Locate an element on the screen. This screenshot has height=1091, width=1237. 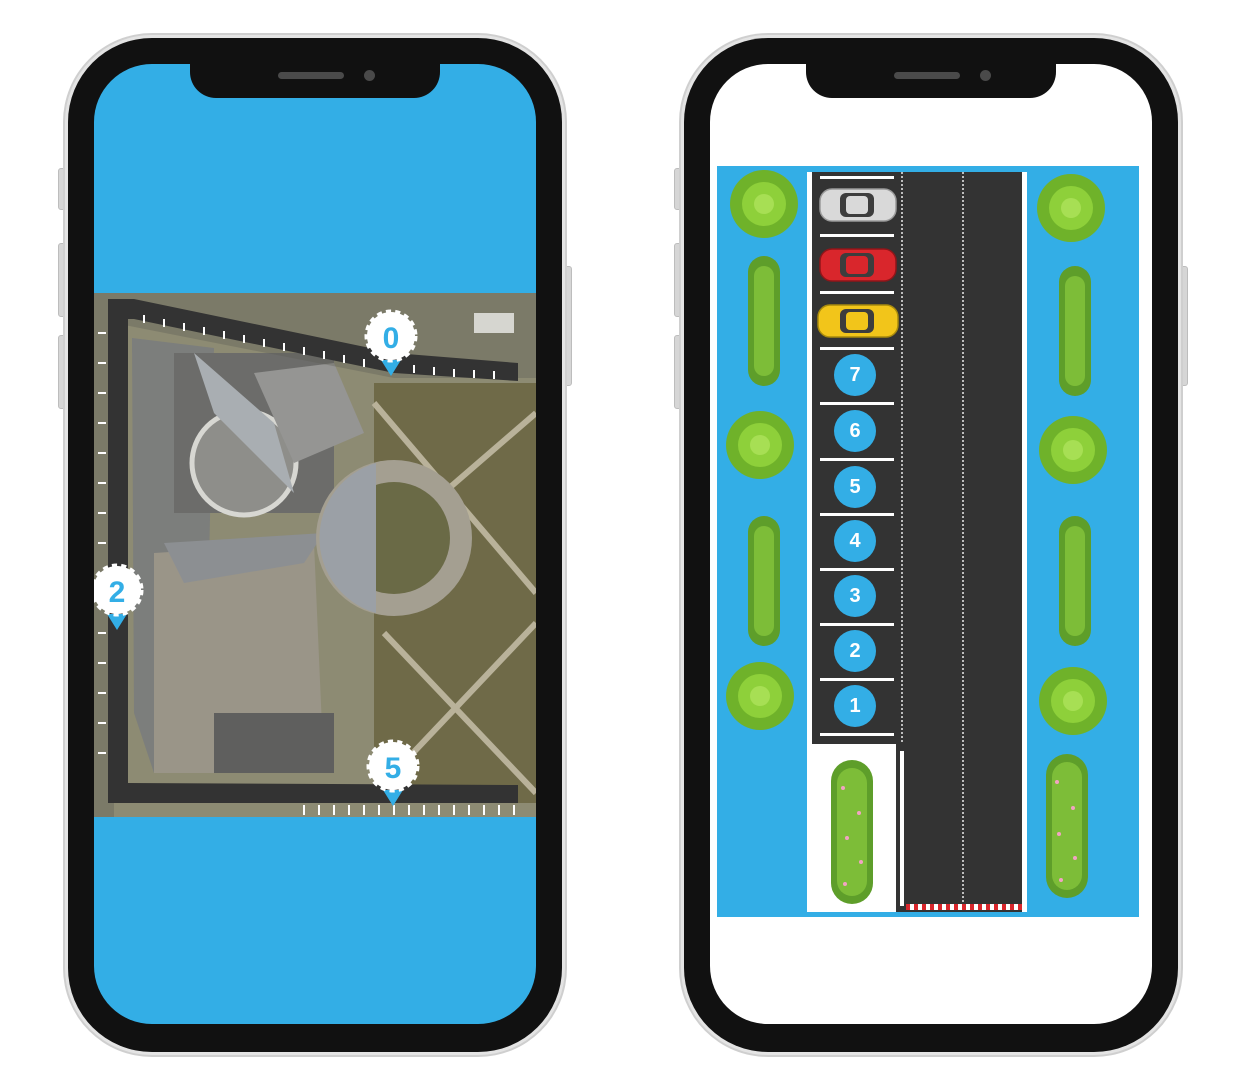
pin-label: 2 is located at coordinates (117, 592).